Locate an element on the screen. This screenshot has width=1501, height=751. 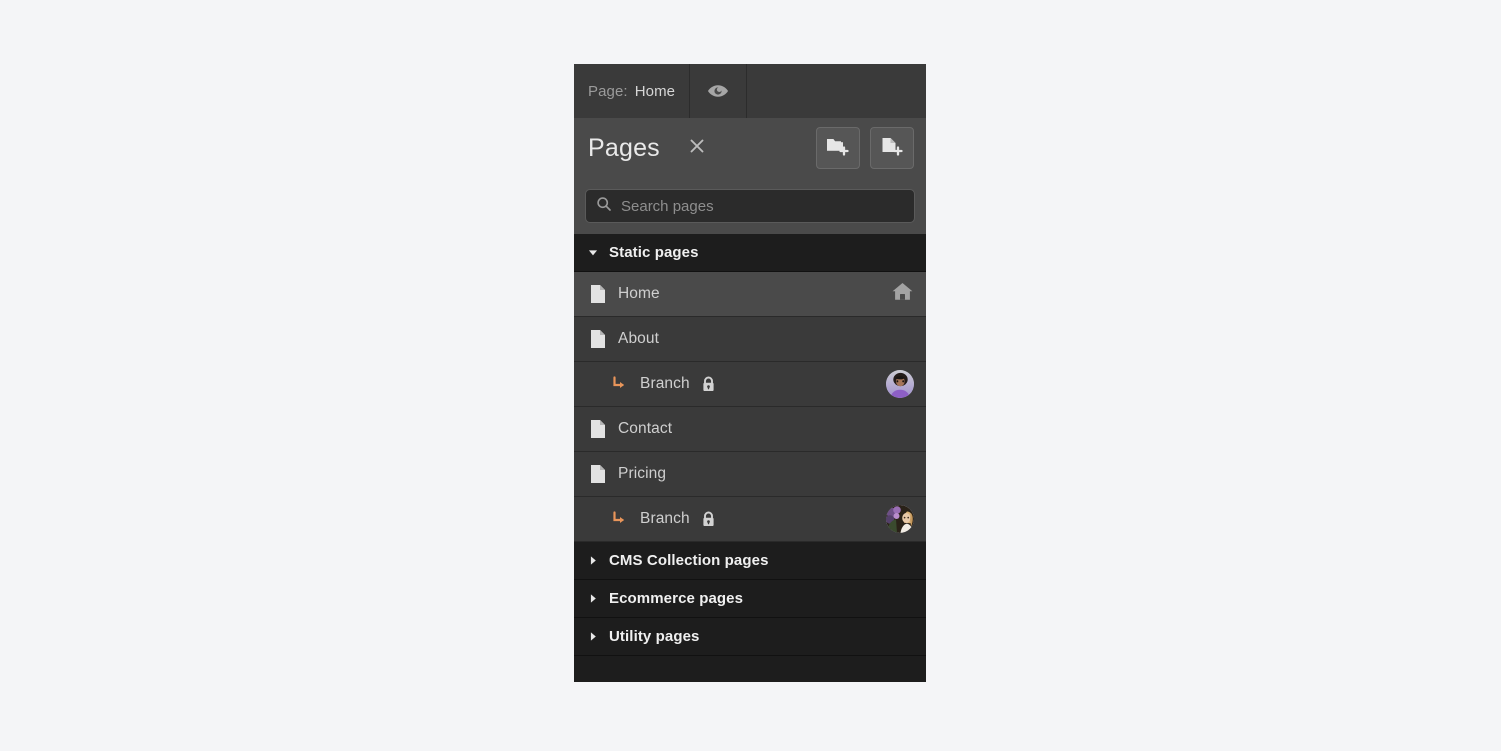
folder-plus-icon is located at coordinates (838, 148).